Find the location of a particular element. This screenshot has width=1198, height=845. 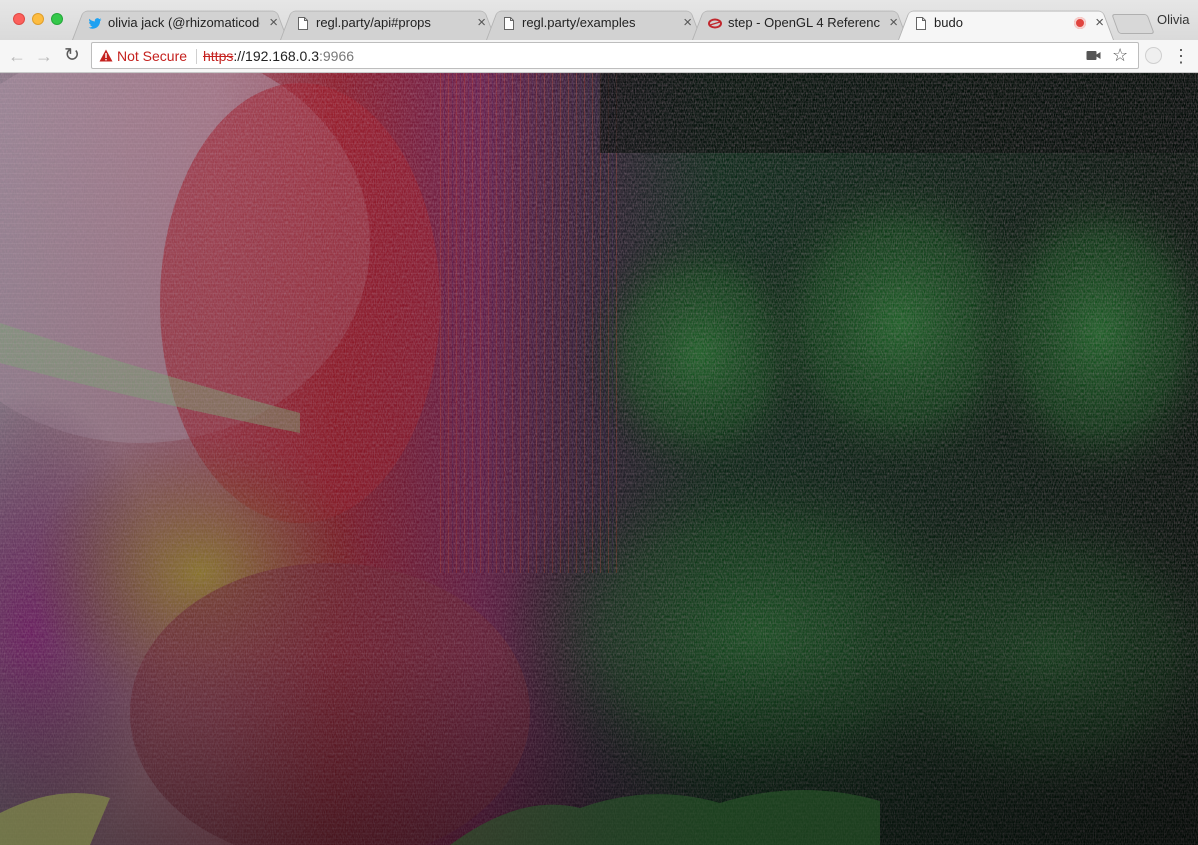

tab-budo: budo × is located at coordinates (1006, 23).